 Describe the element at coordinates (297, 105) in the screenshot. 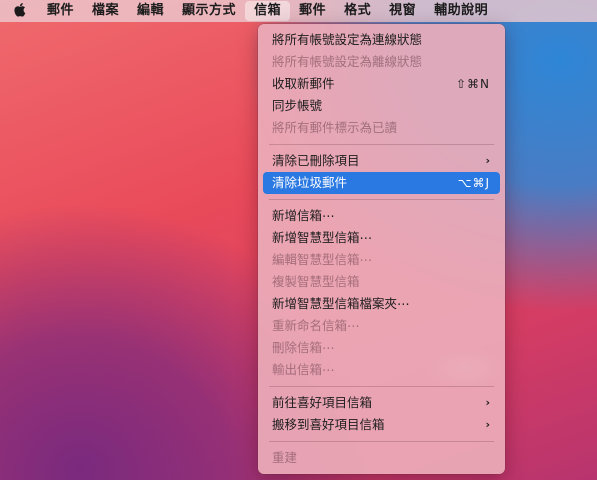

I see `menu-item-label: 同步帳號` at that location.